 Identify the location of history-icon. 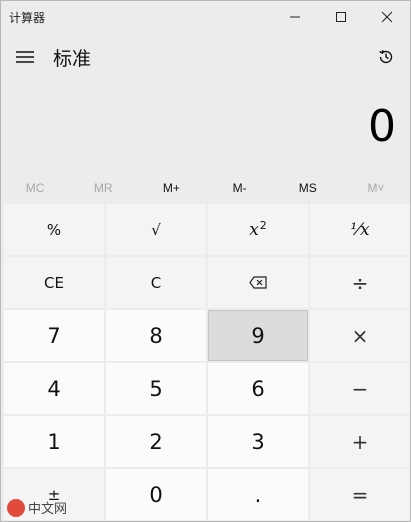
(386, 57).